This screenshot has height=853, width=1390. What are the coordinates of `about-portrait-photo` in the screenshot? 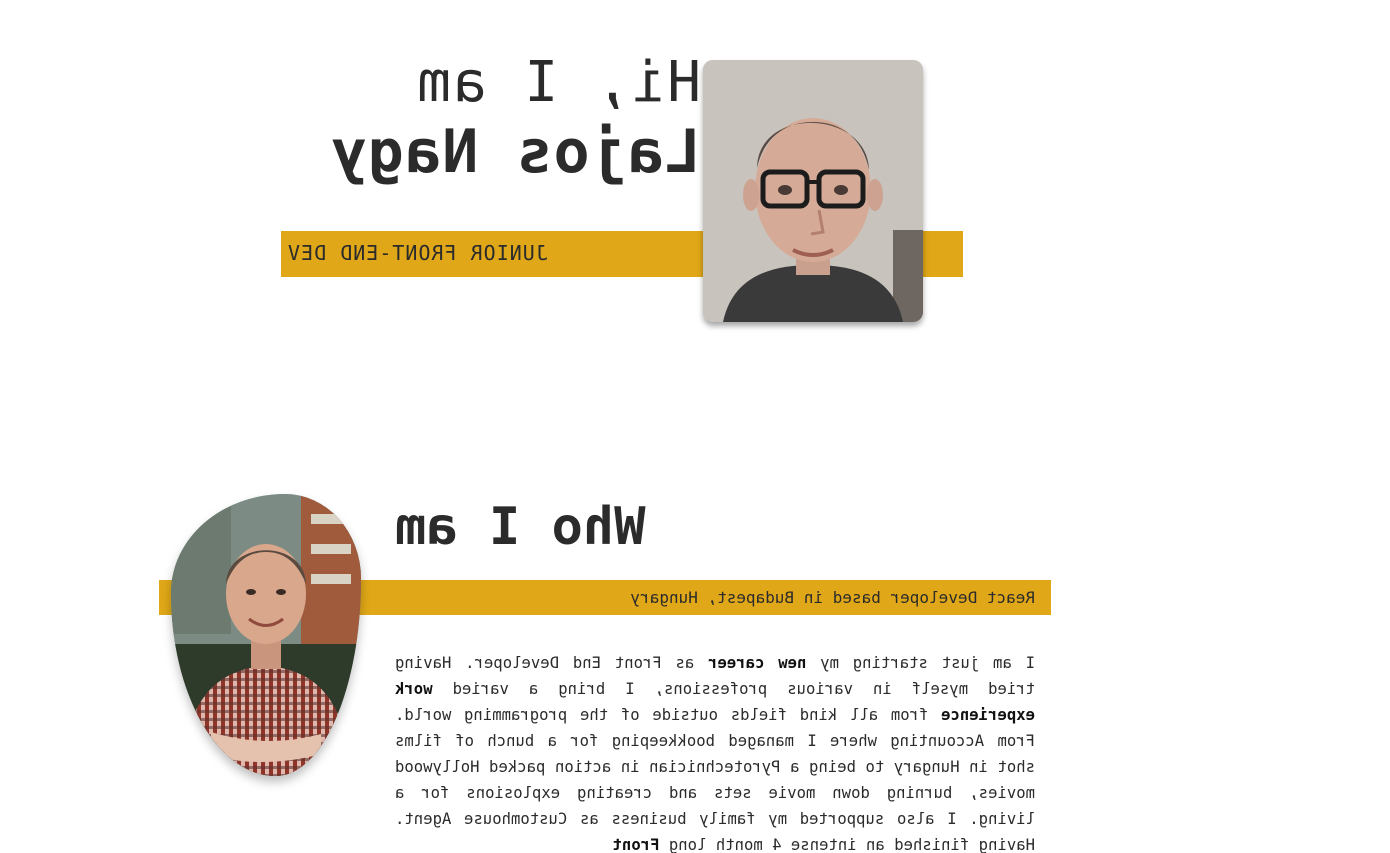 It's located at (266, 635).